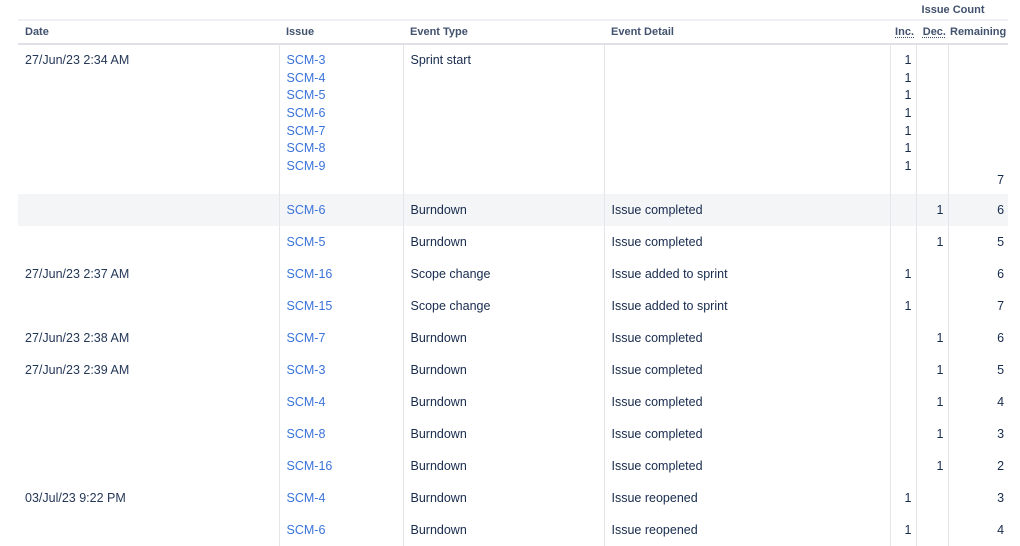  I want to click on issue-count-group-header: Issue Count, so click(949, 10).